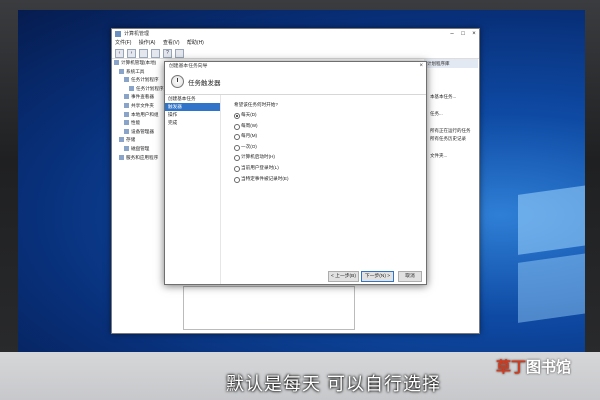 This screenshot has height=400, width=600. What do you see at coordinates (511, 367) in the screenshot?
I see `watermark-accent: 草丁` at bounding box center [511, 367].